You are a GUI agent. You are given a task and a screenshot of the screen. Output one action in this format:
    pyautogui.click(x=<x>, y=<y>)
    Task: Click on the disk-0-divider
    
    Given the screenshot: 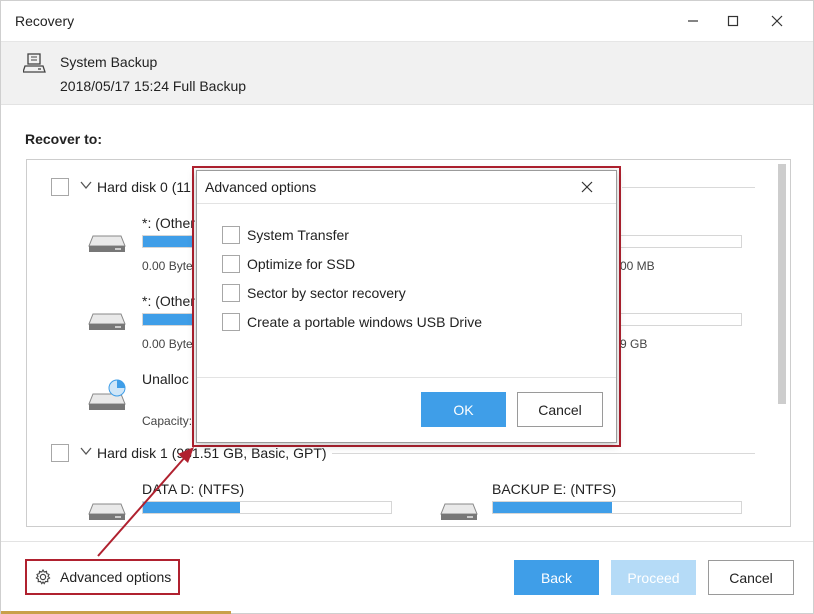 What is the action you would take?
    pyautogui.click(x=688, y=187)
    